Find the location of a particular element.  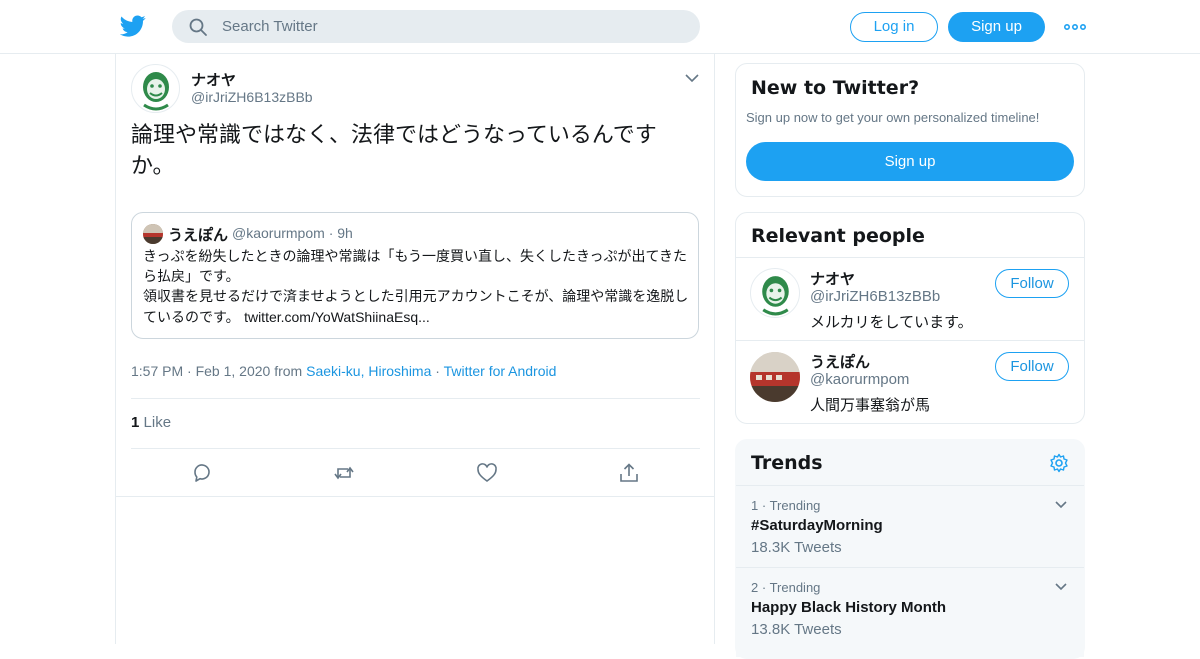

quoted-author-avatar is located at coordinates (153, 234).